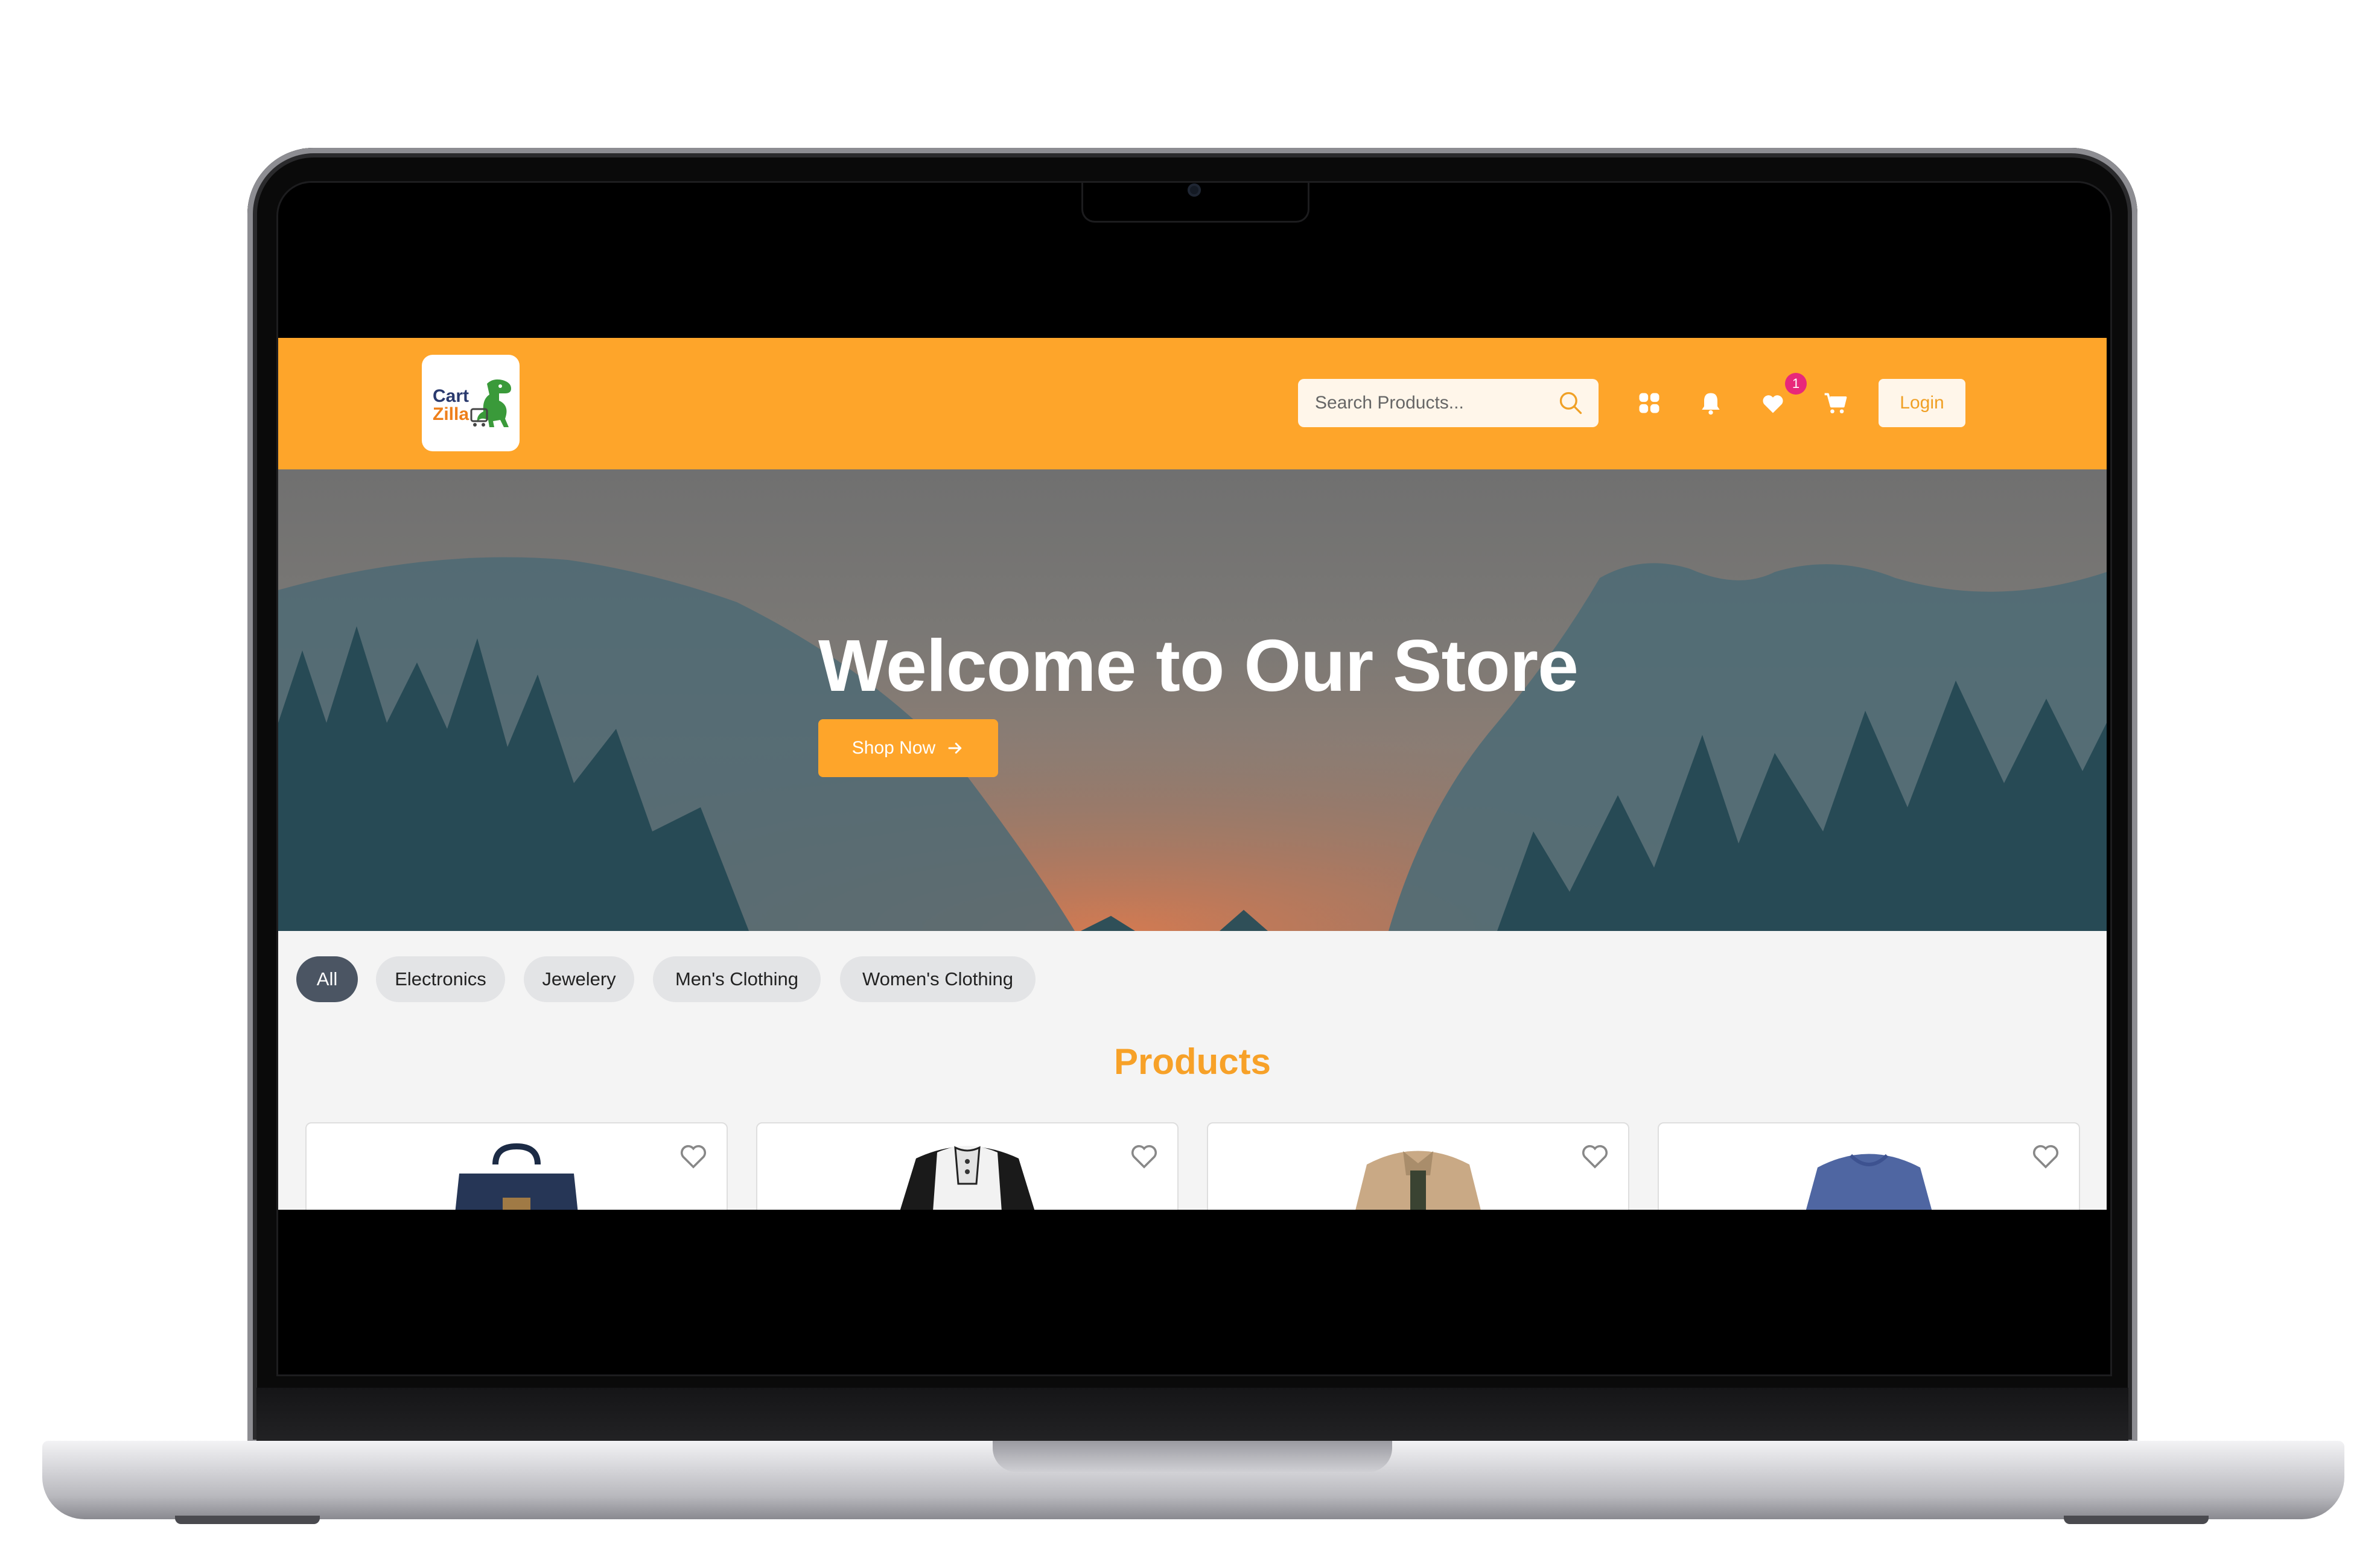  What do you see at coordinates (737, 979) in the screenshot?
I see `filter-chip-mens-clothing: Men's Clothing` at bounding box center [737, 979].